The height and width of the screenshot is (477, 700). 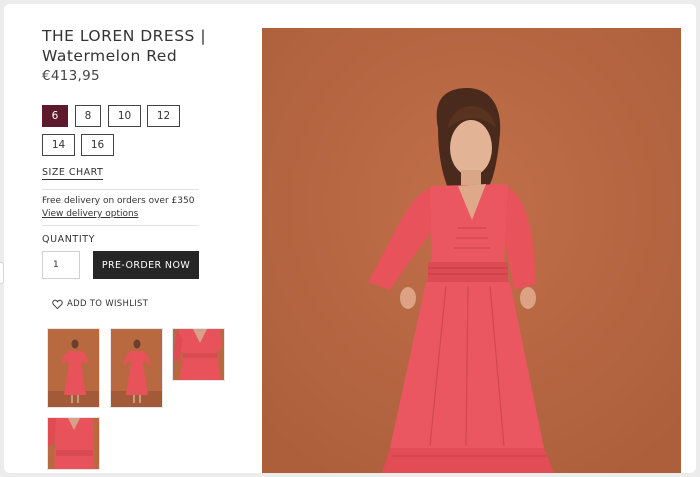 What do you see at coordinates (146, 265) in the screenshot?
I see `pre-order-button: PRE-ORDER NOW` at bounding box center [146, 265].